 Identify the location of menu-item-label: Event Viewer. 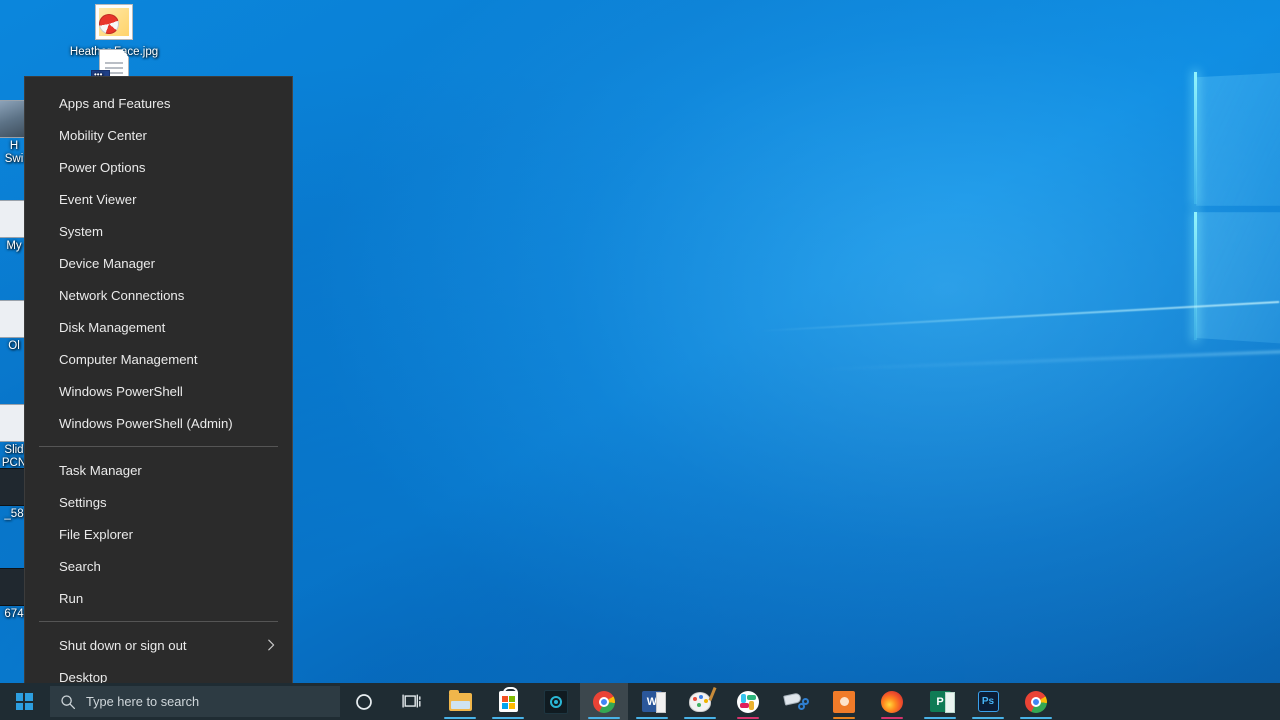
(98, 199).